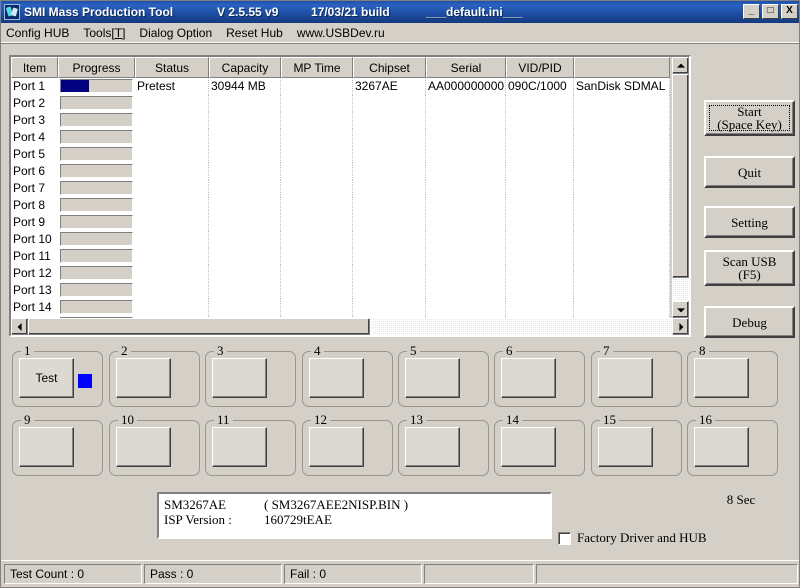 The width and height of the screenshot is (800, 588). I want to click on vertical-scrollbar, so click(680, 187).